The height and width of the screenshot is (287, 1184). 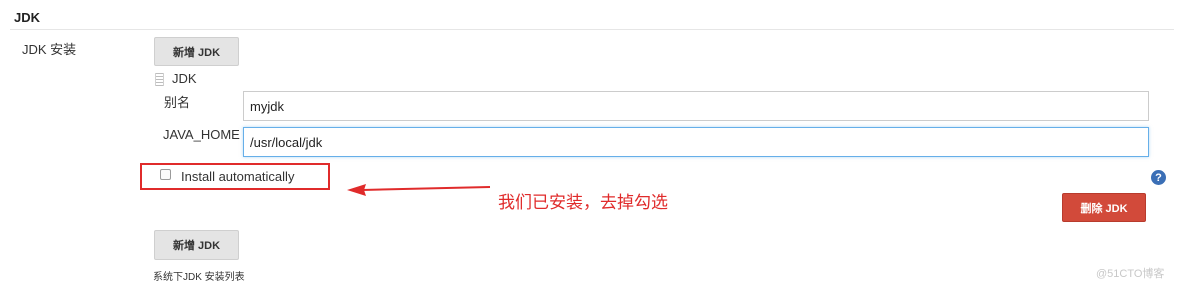 What do you see at coordinates (696, 106) in the screenshot?
I see `alias-input` at bounding box center [696, 106].